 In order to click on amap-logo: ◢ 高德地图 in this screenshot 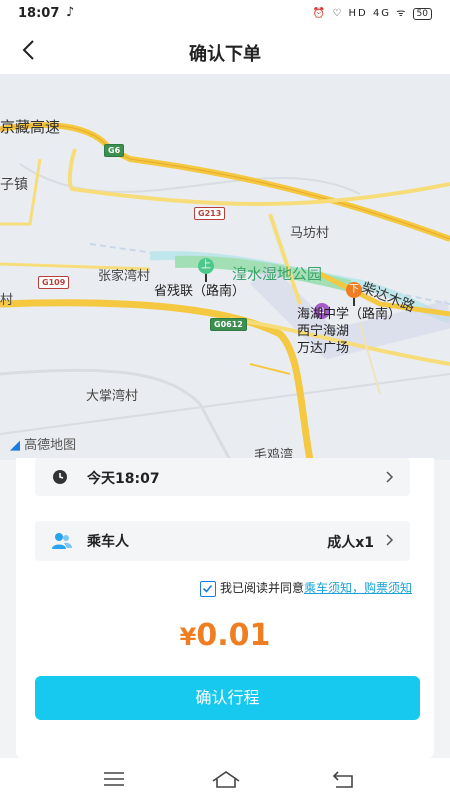, I will do `click(43, 443)`.